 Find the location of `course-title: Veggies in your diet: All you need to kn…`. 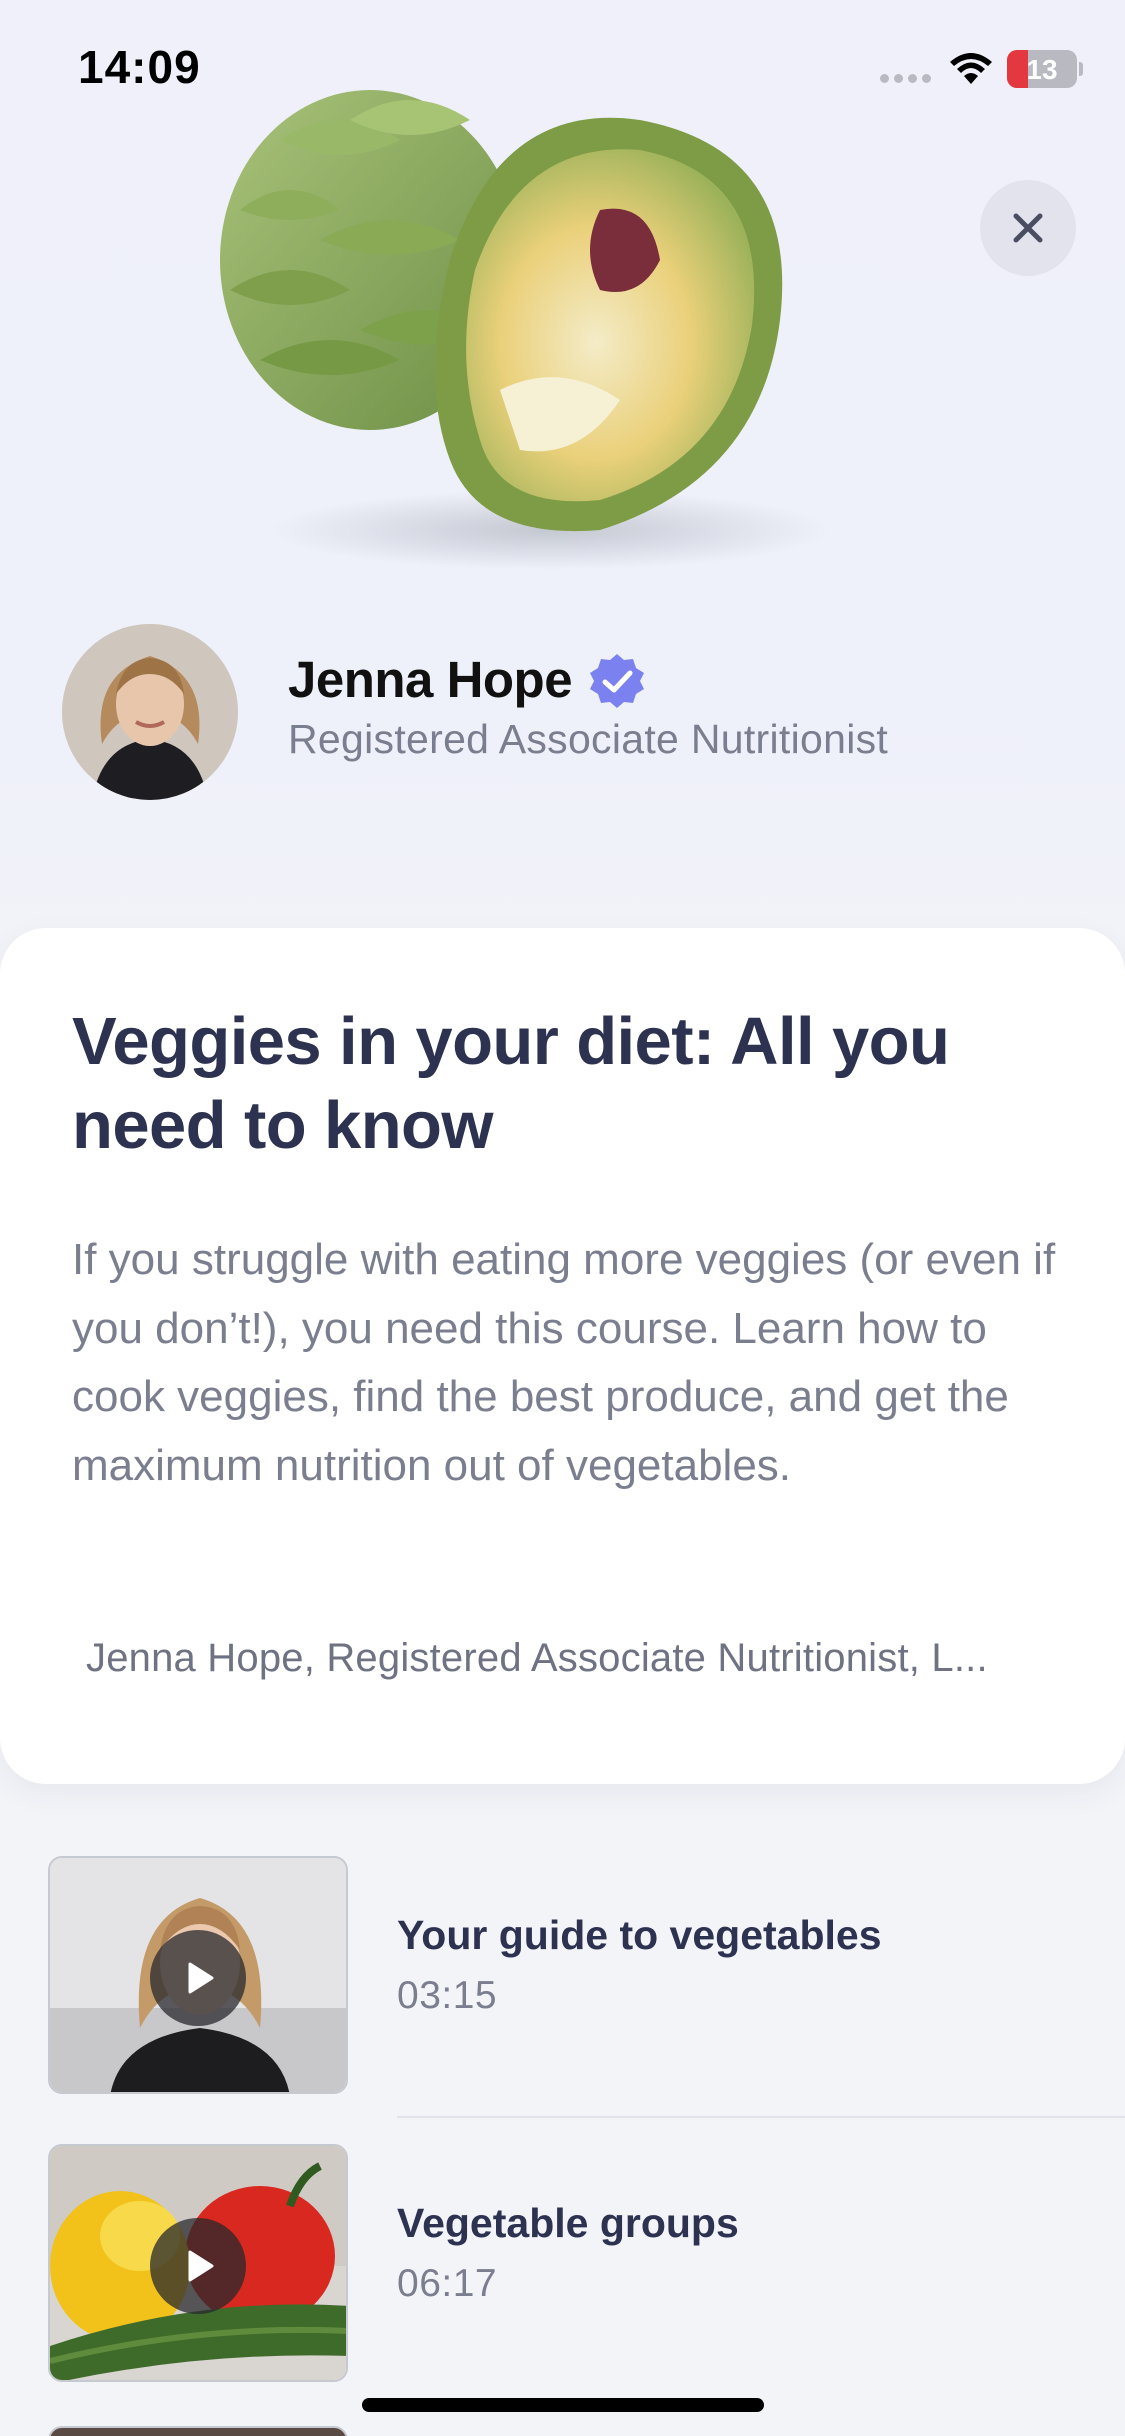

course-title: Veggies in your diet: All you need to kn… is located at coordinates (511, 1083).